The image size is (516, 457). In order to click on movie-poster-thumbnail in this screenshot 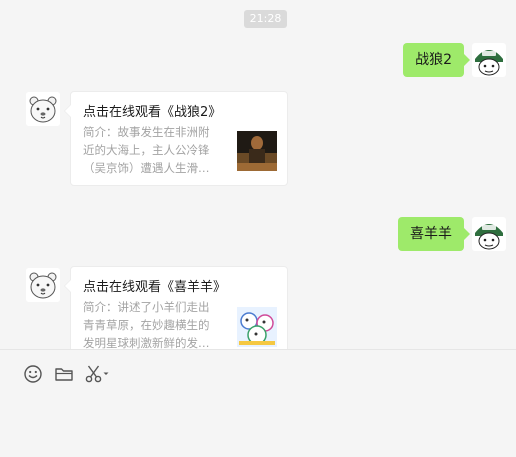, I will do `click(257, 151)`.